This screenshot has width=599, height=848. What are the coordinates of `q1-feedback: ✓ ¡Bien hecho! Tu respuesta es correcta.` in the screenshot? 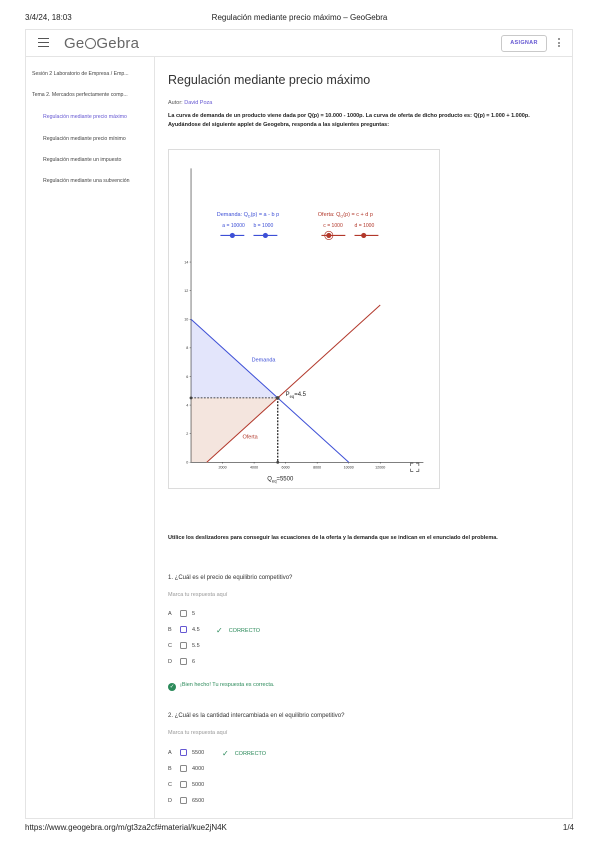 It's located at (221, 686).